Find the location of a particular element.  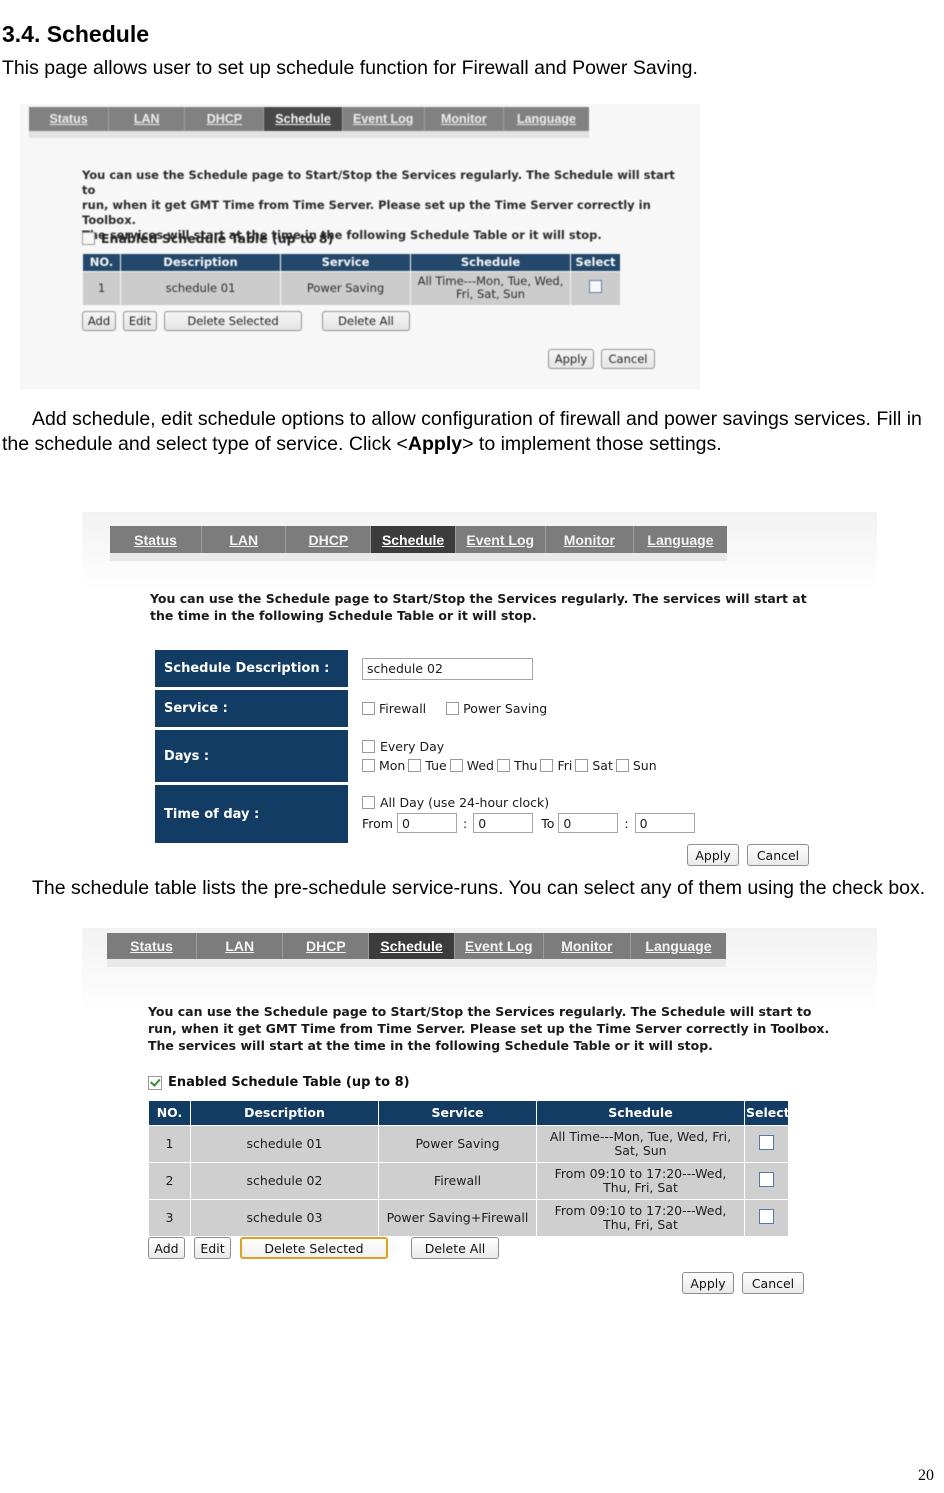

tab-label: Language is located at coordinates (680, 539).